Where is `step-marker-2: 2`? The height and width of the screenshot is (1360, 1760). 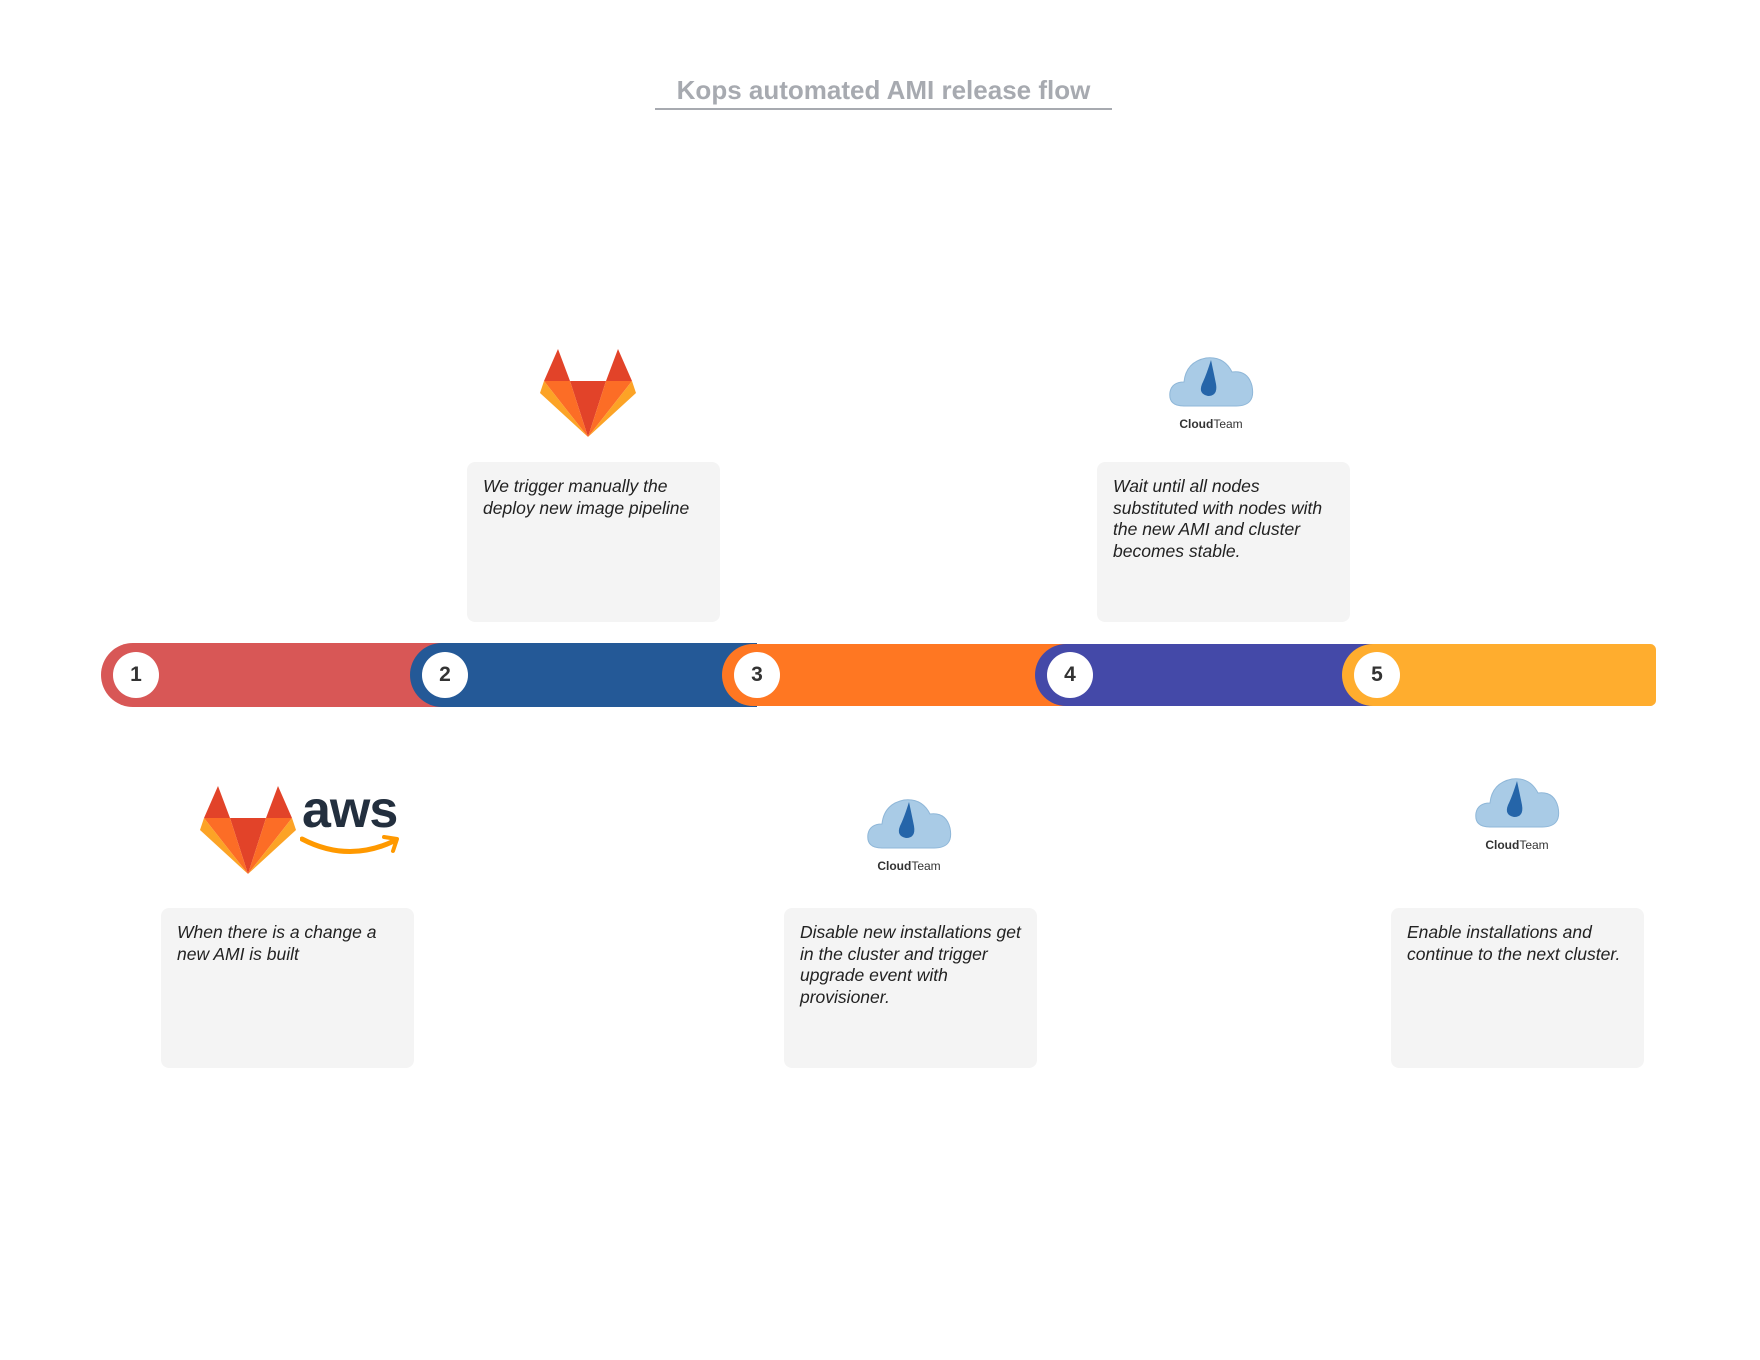 step-marker-2: 2 is located at coordinates (445, 675).